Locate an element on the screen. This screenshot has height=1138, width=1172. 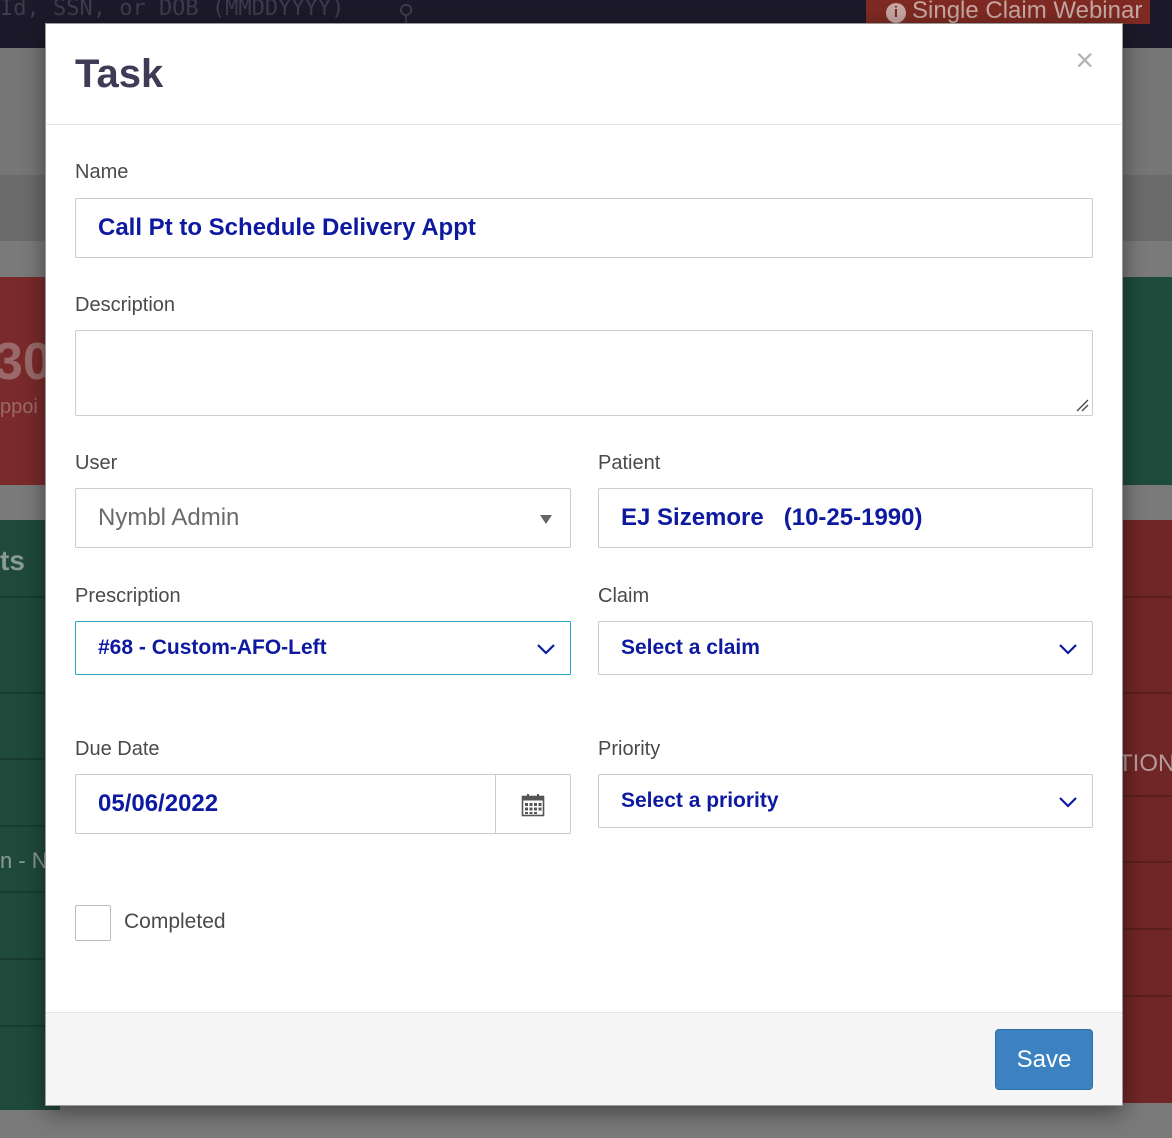
claim-select: Select a claim is located at coordinates (845, 648).